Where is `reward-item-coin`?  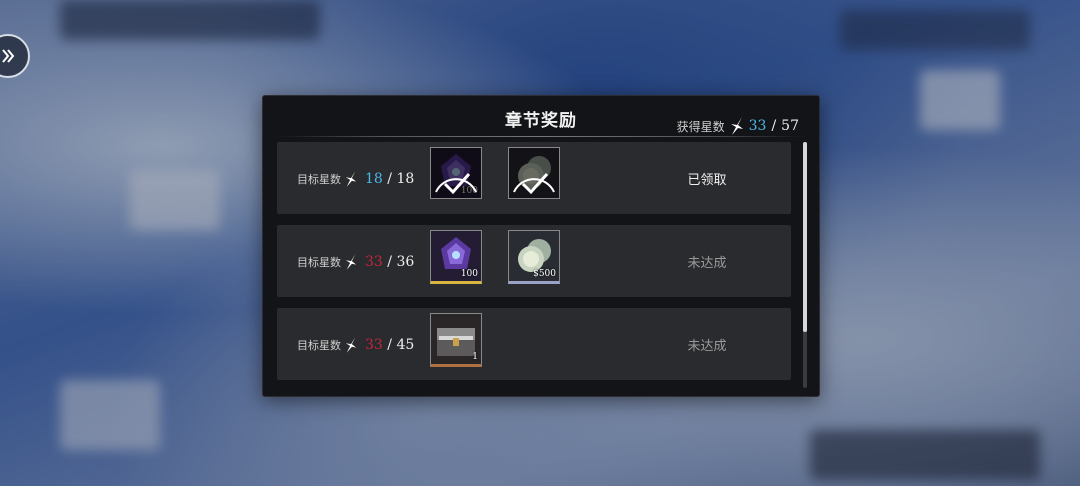
reward-item-coin is located at coordinates (534, 173).